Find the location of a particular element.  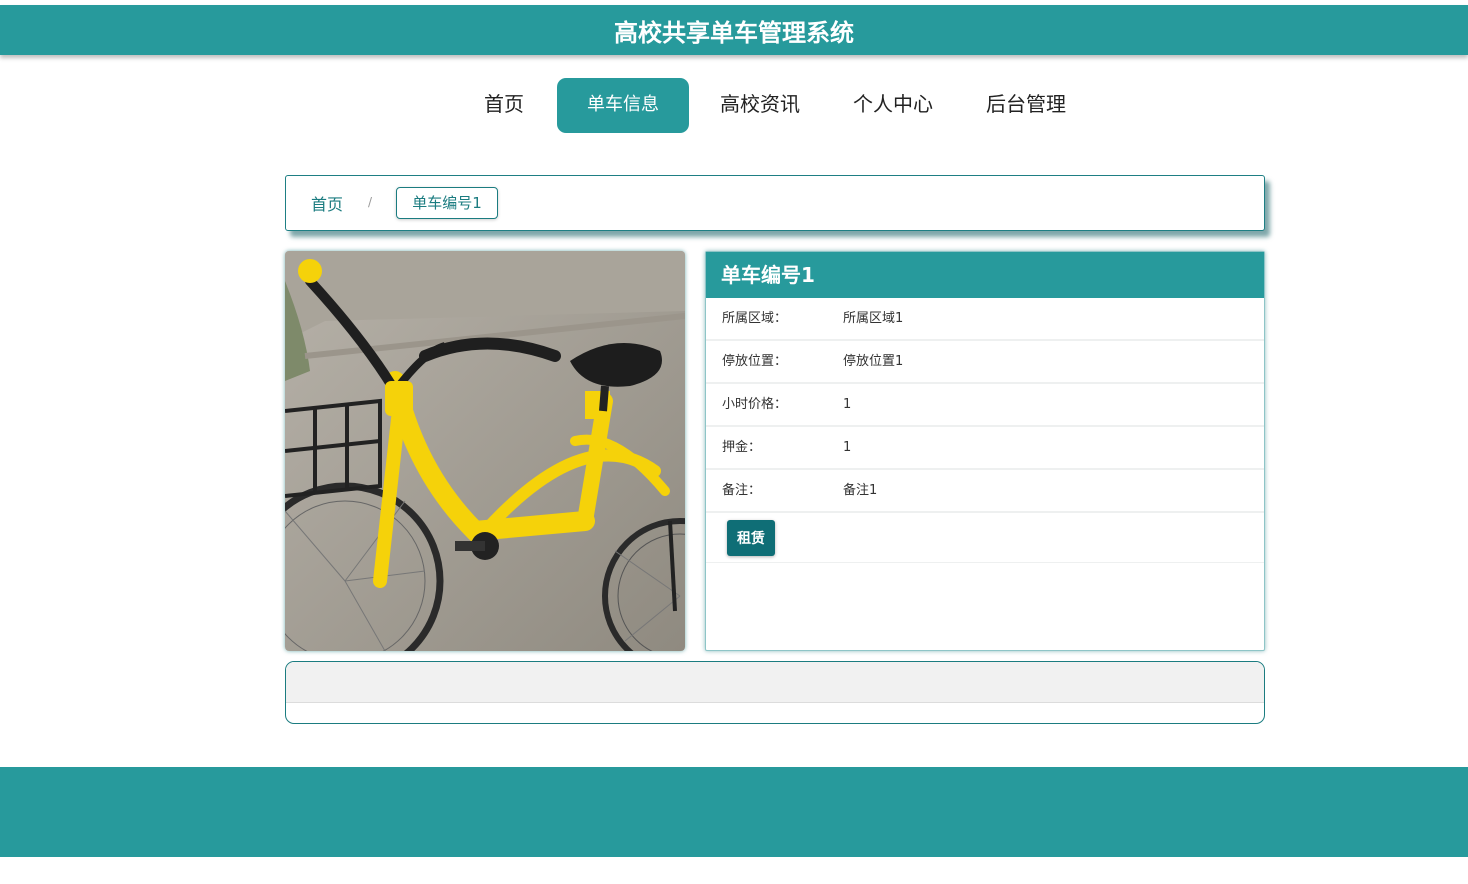

detail-row-location: 停放位置： 停放位置1 is located at coordinates (985, 362).